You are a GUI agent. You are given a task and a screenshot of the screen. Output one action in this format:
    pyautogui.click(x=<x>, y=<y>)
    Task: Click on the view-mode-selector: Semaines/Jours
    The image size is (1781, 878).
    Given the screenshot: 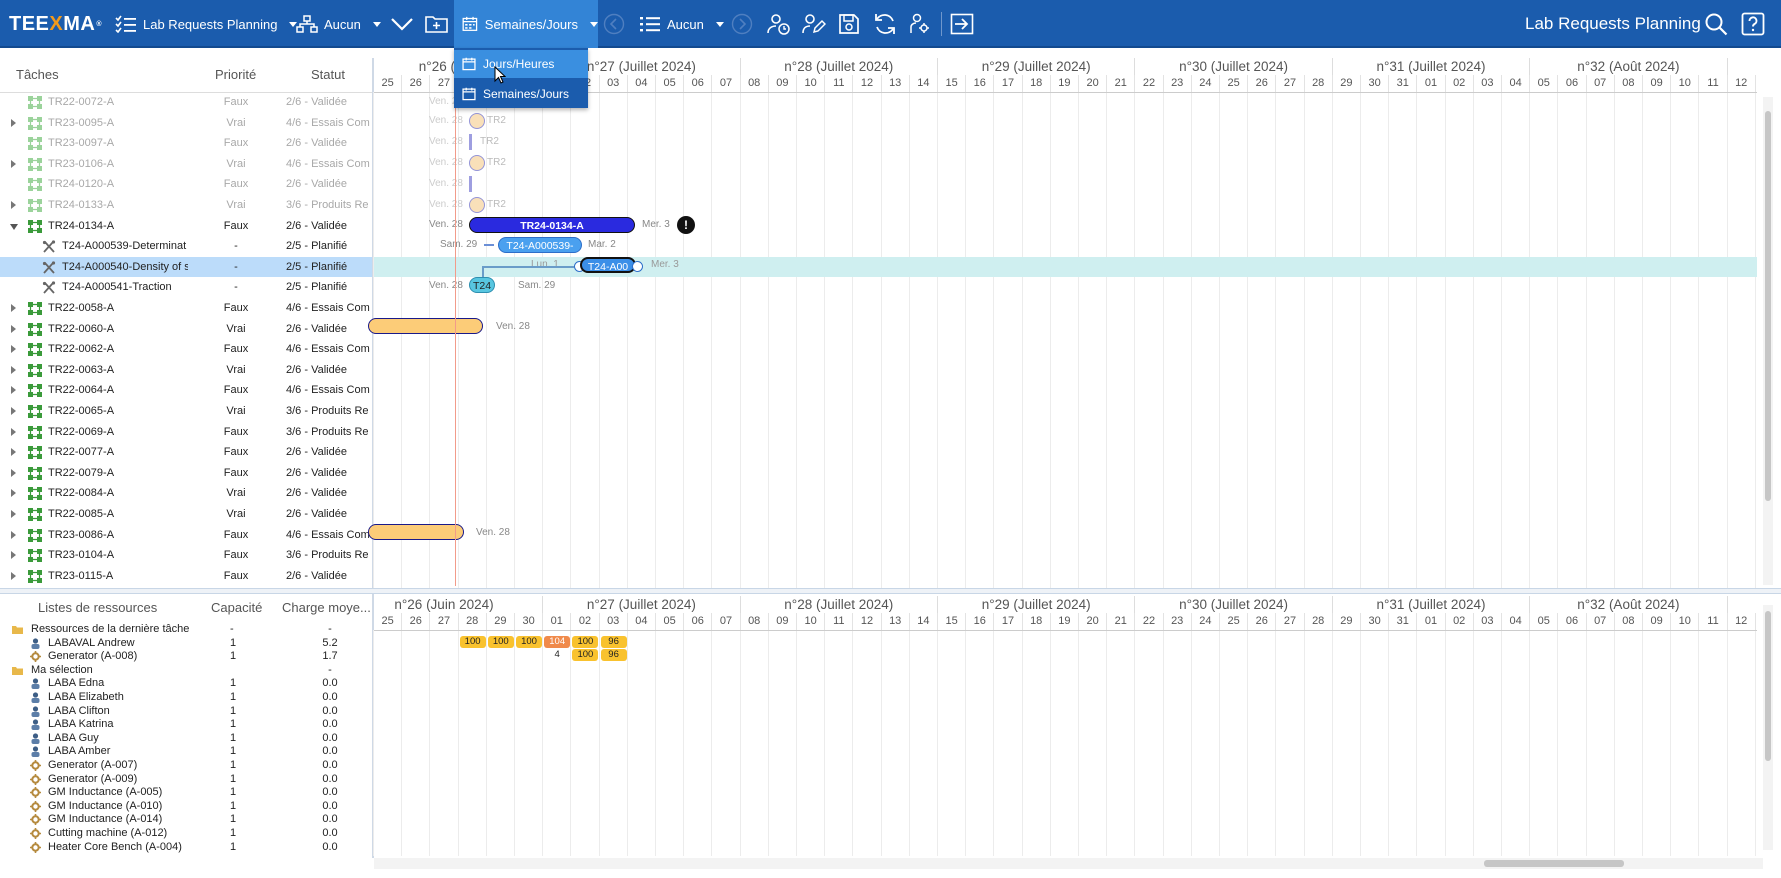 What is the action you would take?
    pyautogui.click(x=526, y=24)
    